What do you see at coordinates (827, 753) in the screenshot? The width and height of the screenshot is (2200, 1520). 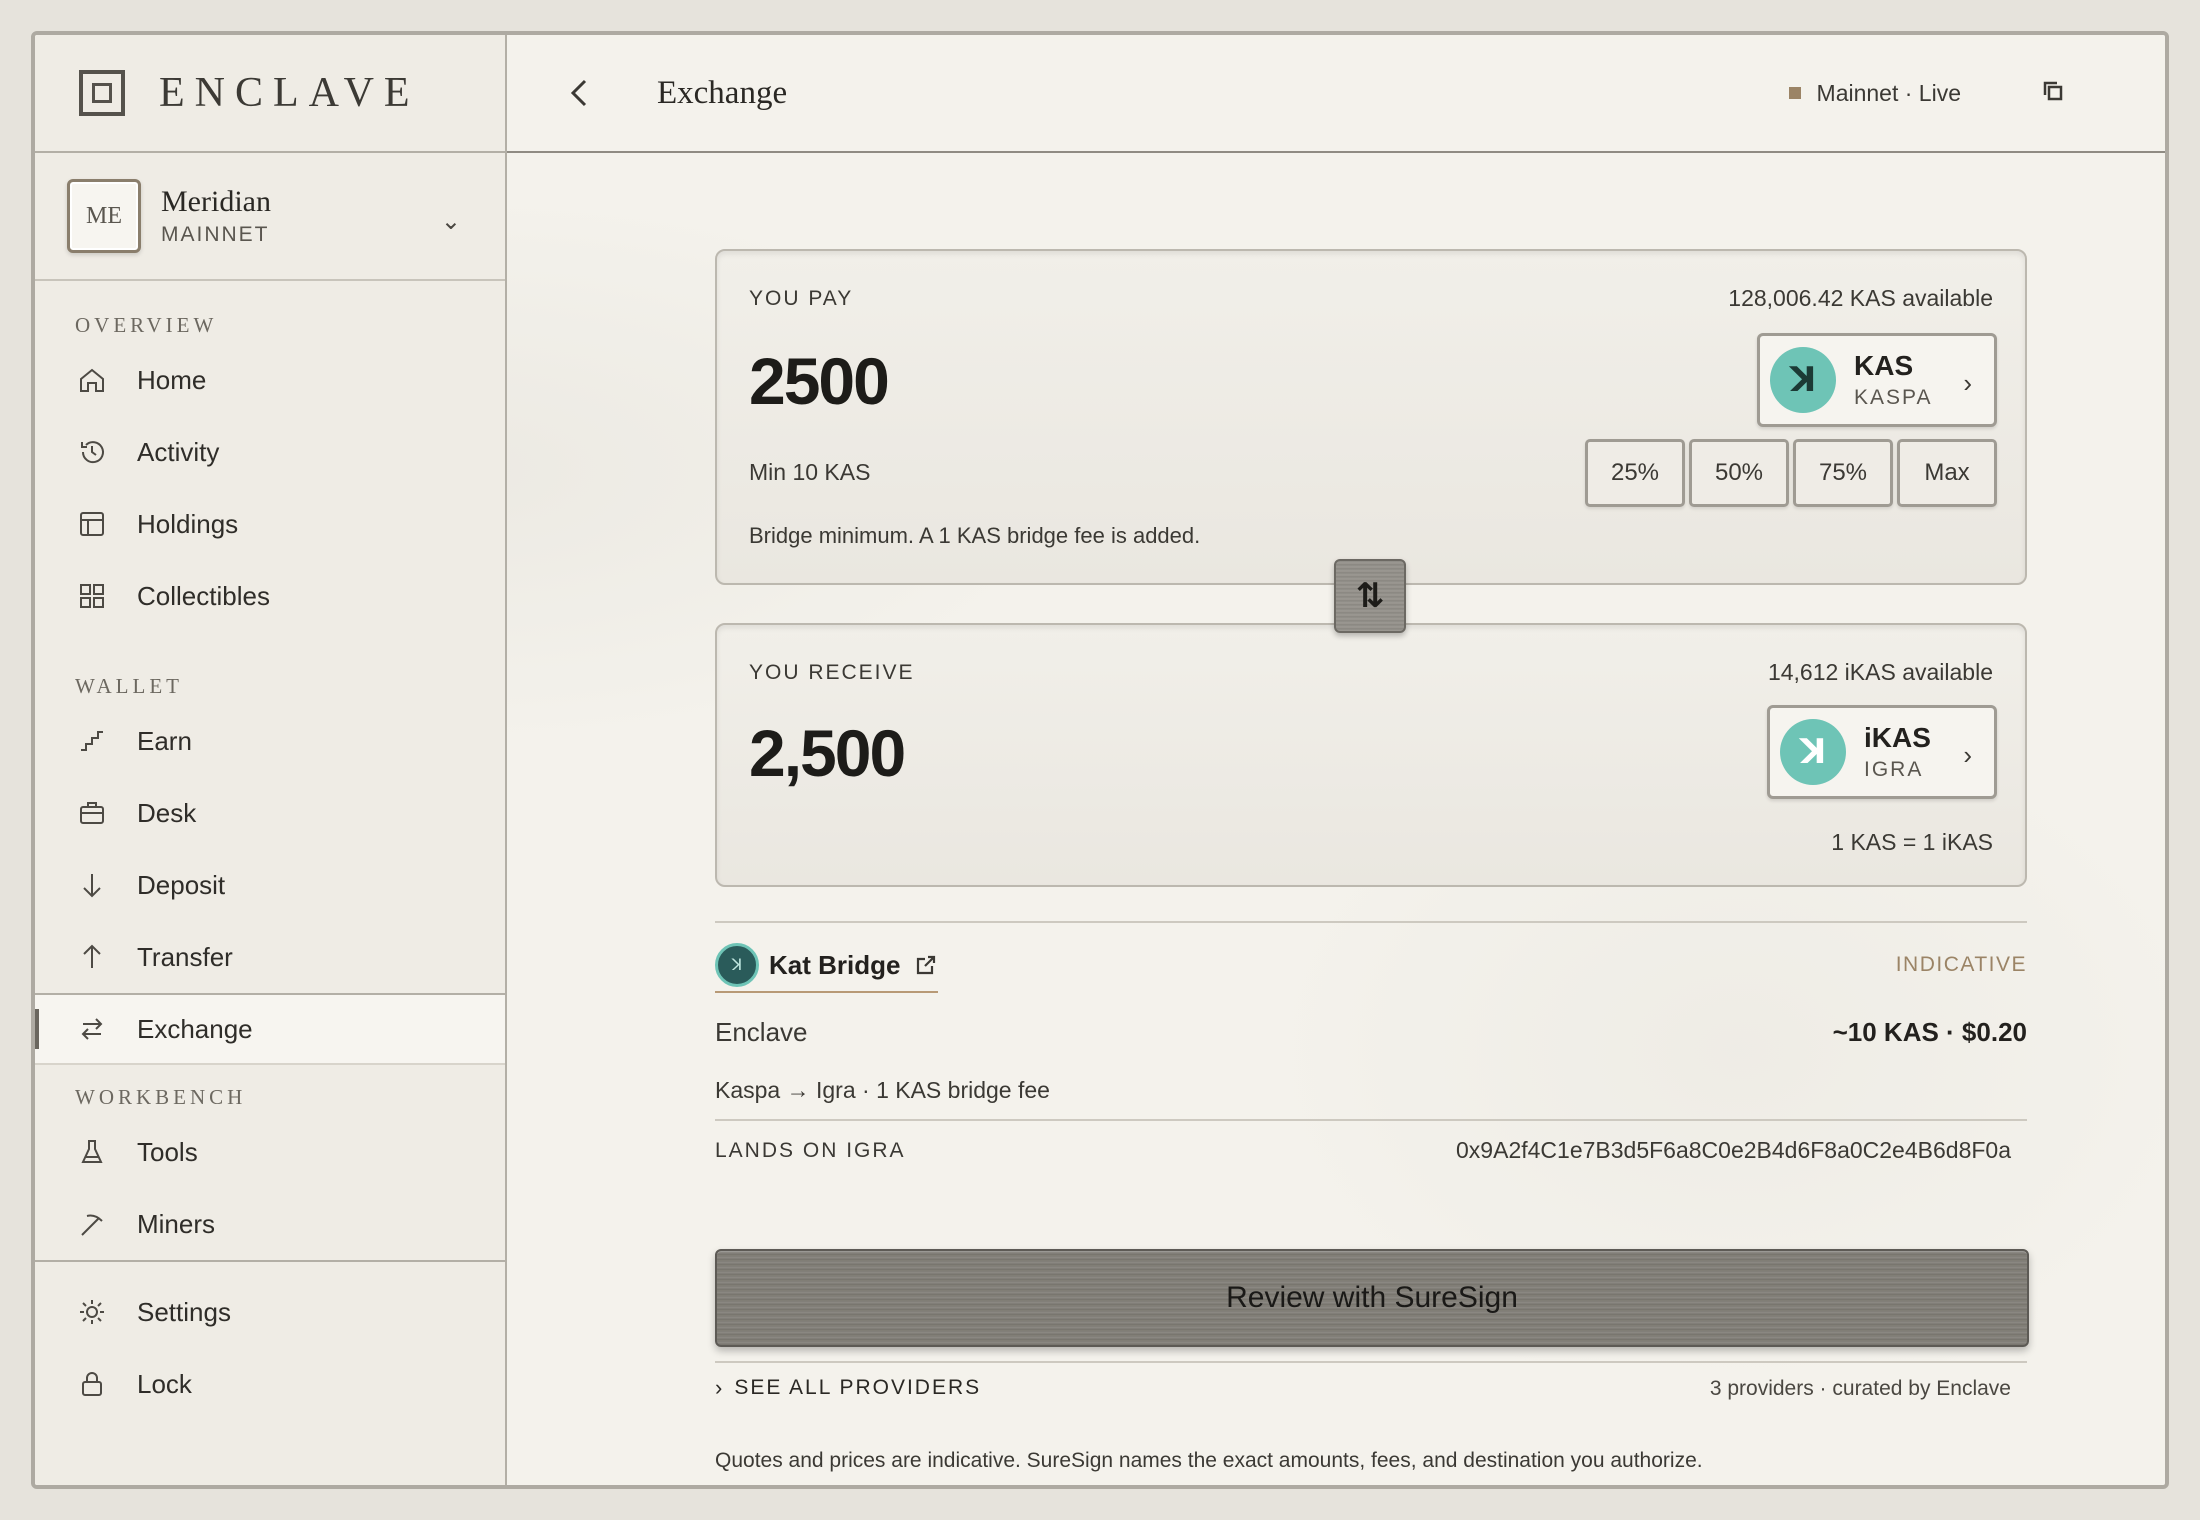 I see `receive-amount: 2,500` at bounding box center [827, 753].